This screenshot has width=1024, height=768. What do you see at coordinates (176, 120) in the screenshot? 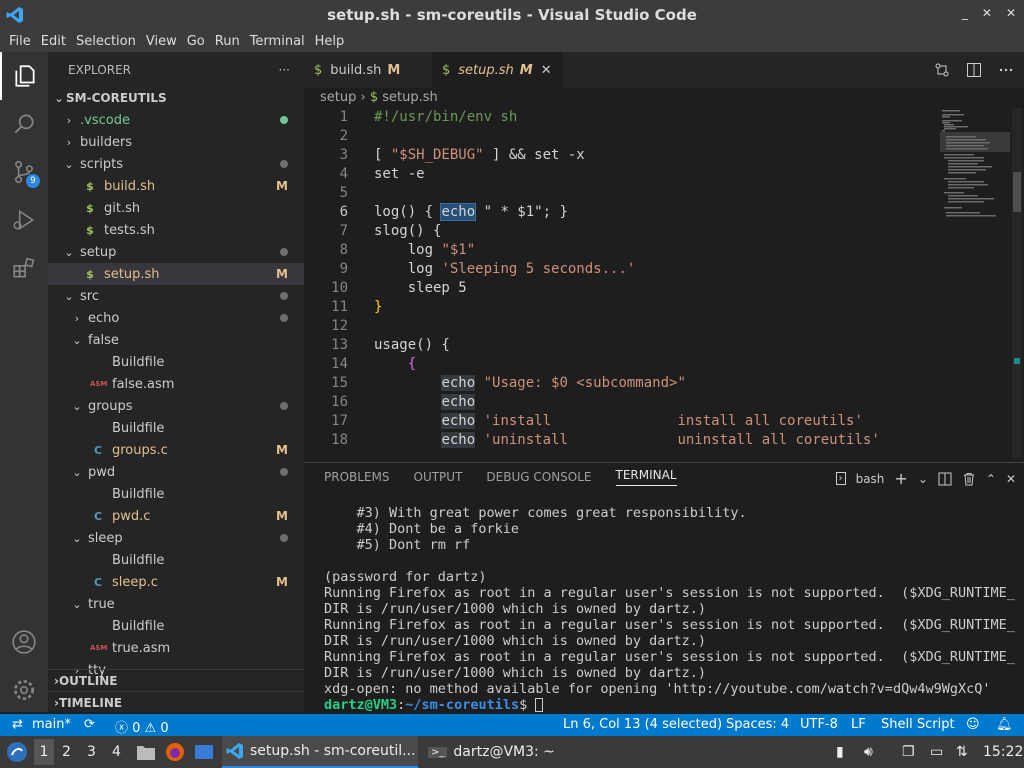
I see `tree-folder: › .vscode` at bounding box center [176, 120].